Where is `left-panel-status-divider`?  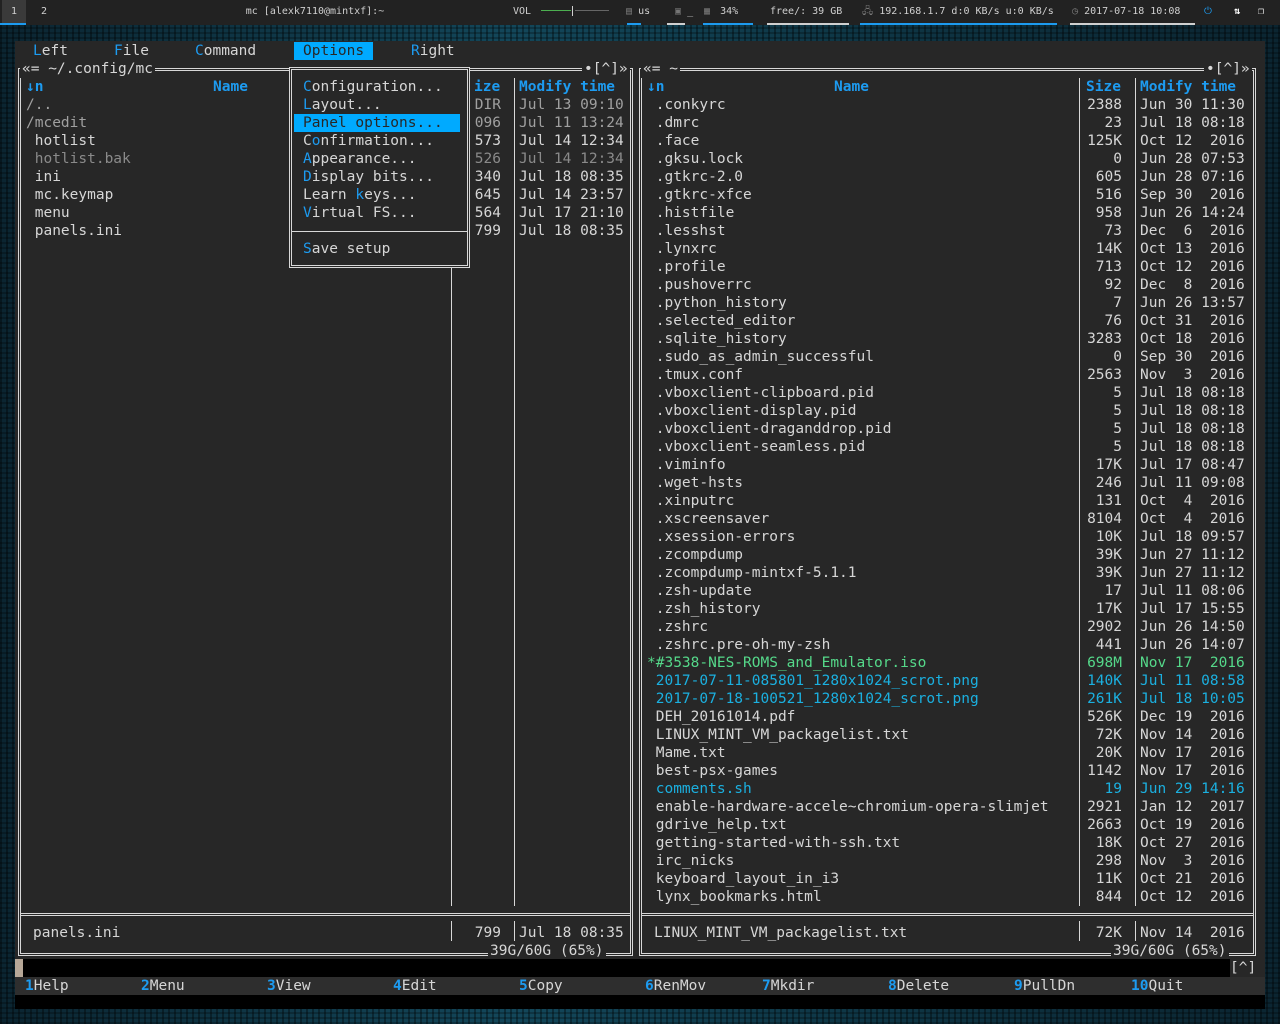 left-panel-status-divider is located at coordinates (325, 914).